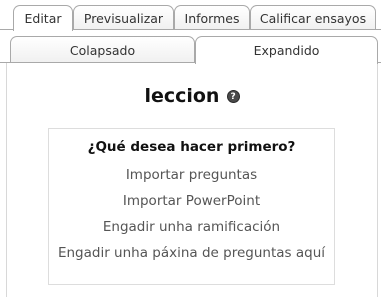 The height and width of the screenshot is (297, 381). Describe the element at coordinates (43, 18) in the screenshot. I see `tab-editar: Editar` at that location.